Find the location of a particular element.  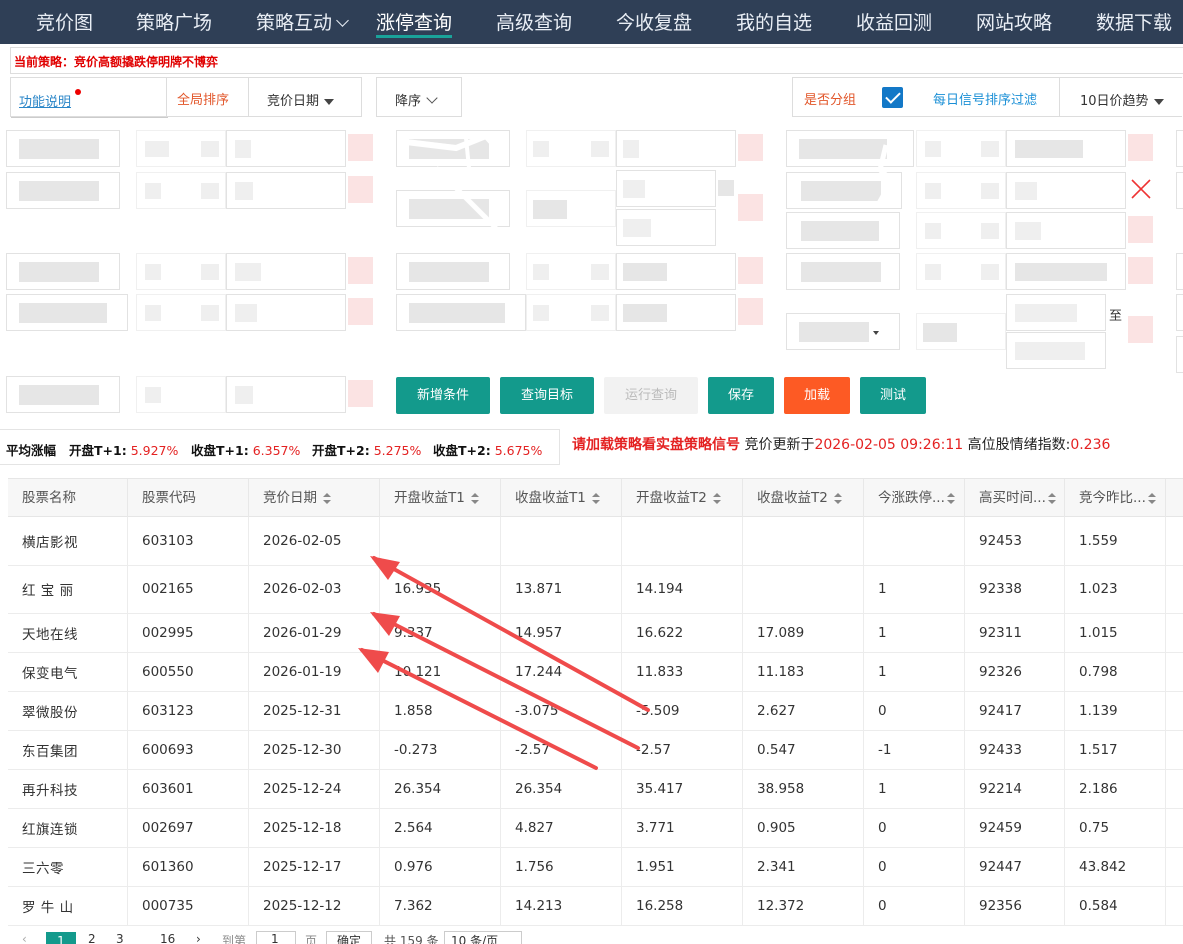

column-header-auction-date: 竞价日期 is located at coordinates (314, 498).